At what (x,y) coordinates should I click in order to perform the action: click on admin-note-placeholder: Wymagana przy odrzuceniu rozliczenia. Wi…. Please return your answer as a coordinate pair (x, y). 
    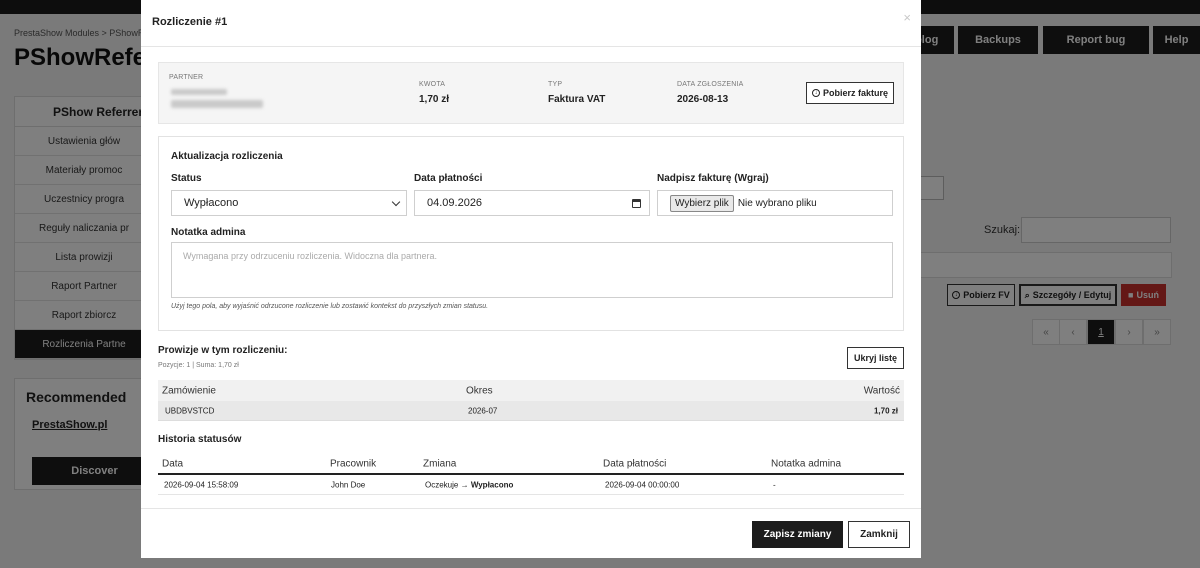
    Looking at the image, I should click on (310, 256).